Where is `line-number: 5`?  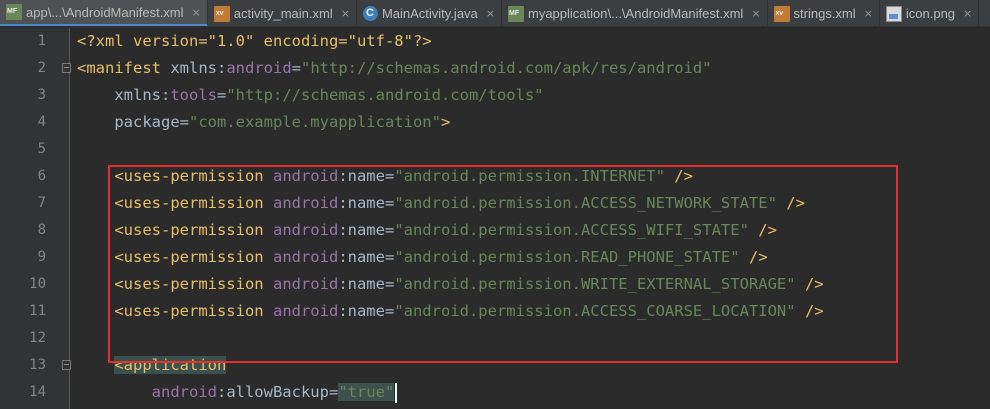
line-number: 5 is located at coordinates (41, 149).